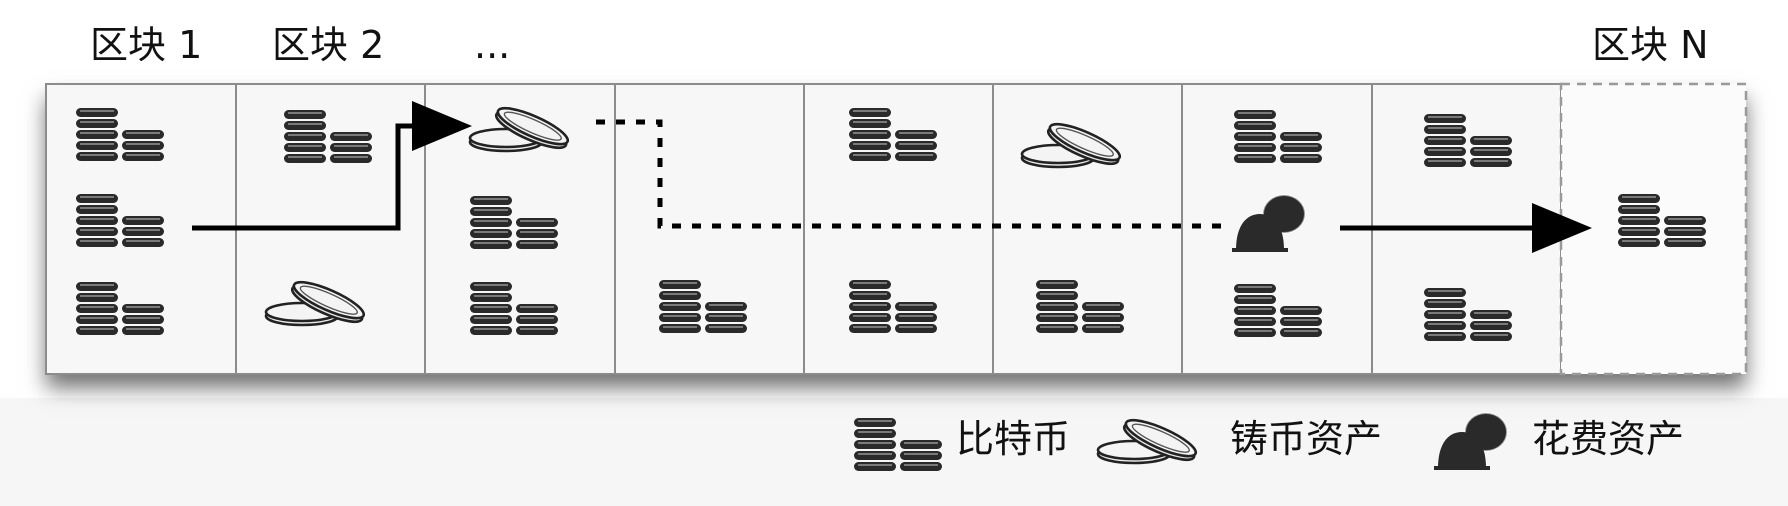 The width and height of the screenshot is (1788, 506). Describe the element at coordinates (1148, 440) in the screenshot. I see `legend-minted-asset-icon` at that location.